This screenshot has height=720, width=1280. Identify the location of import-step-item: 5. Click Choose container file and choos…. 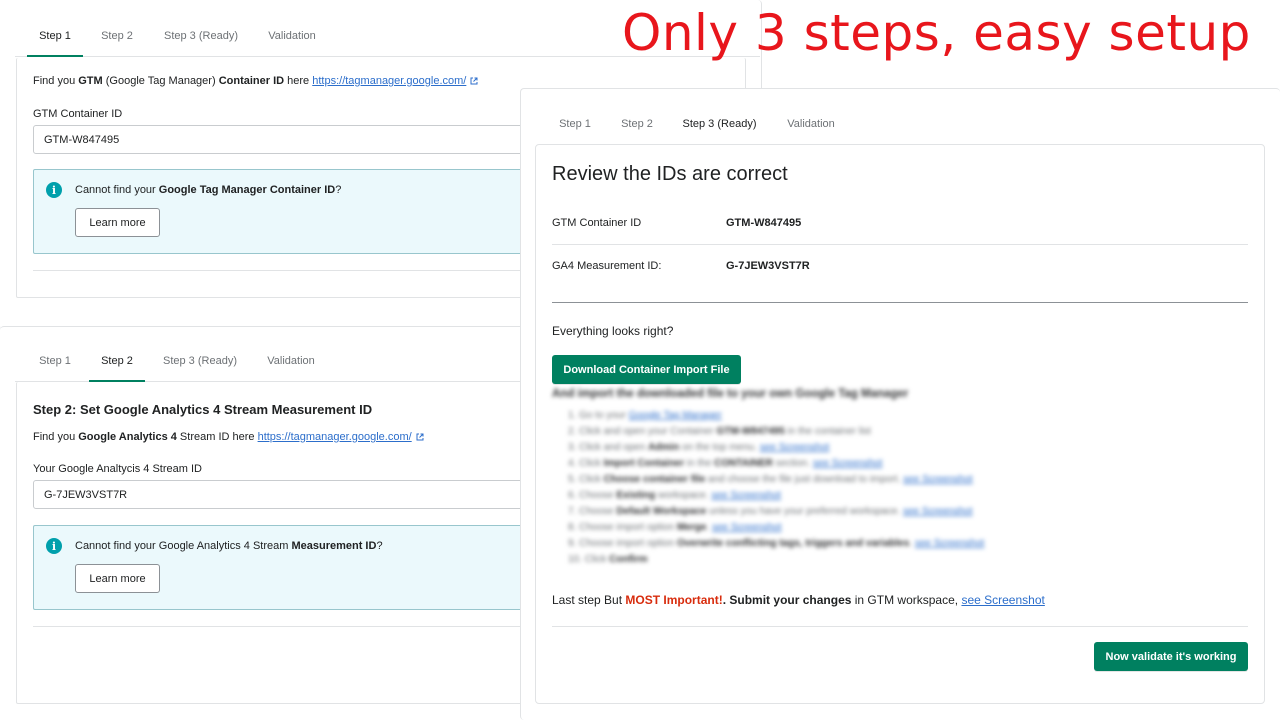
(770, 479).